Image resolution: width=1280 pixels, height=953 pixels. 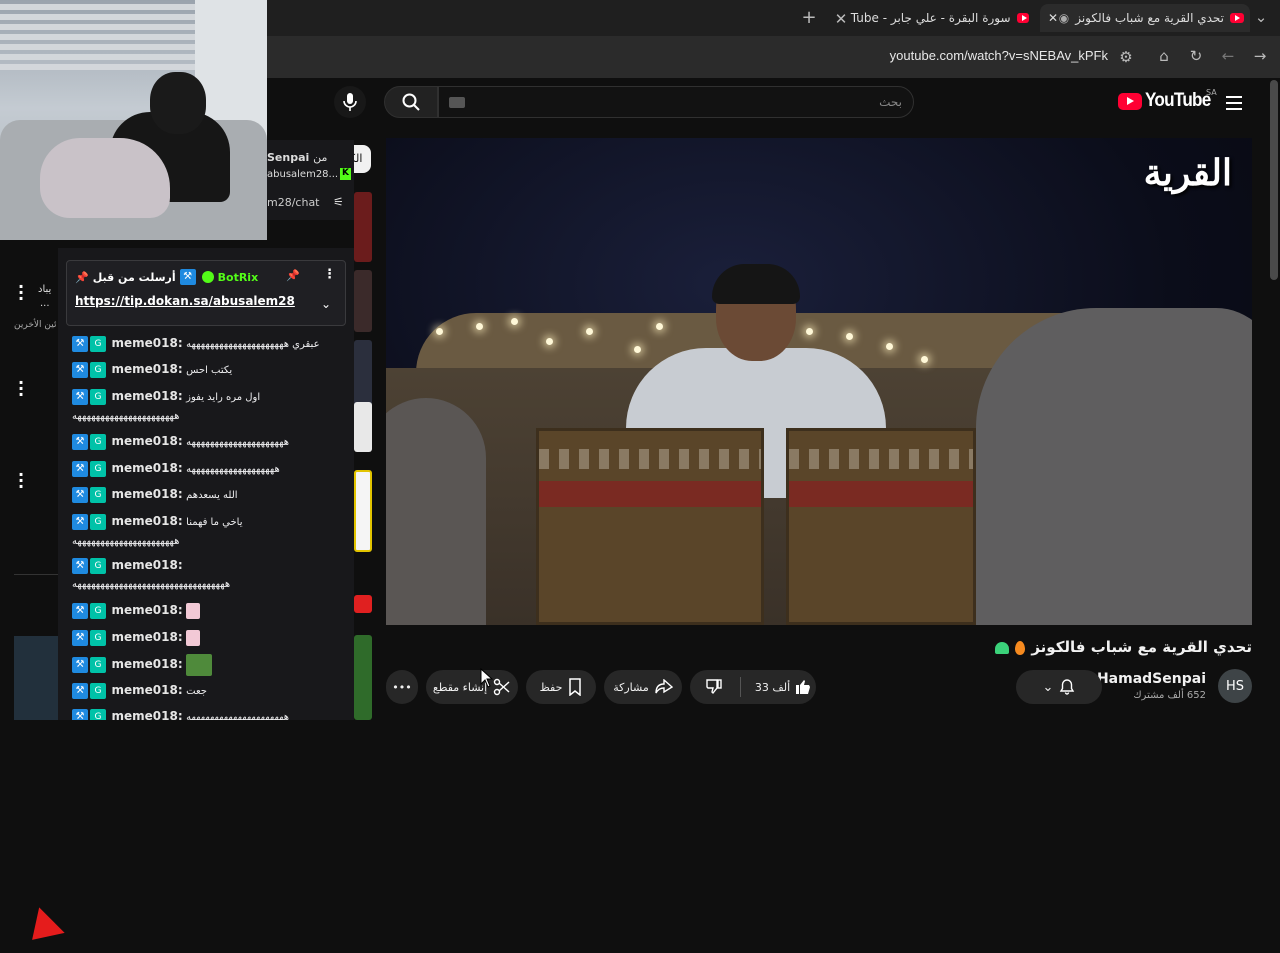 I want to click on more-options-icon: ⋮, so click(x=329, y=274).